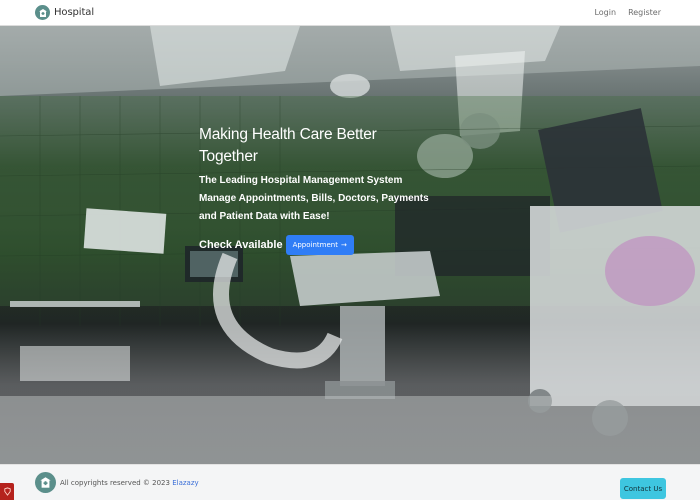 This screenshot has height=500, width=700. I want to click on appointment-button: Appointment →, so click(319, 245).